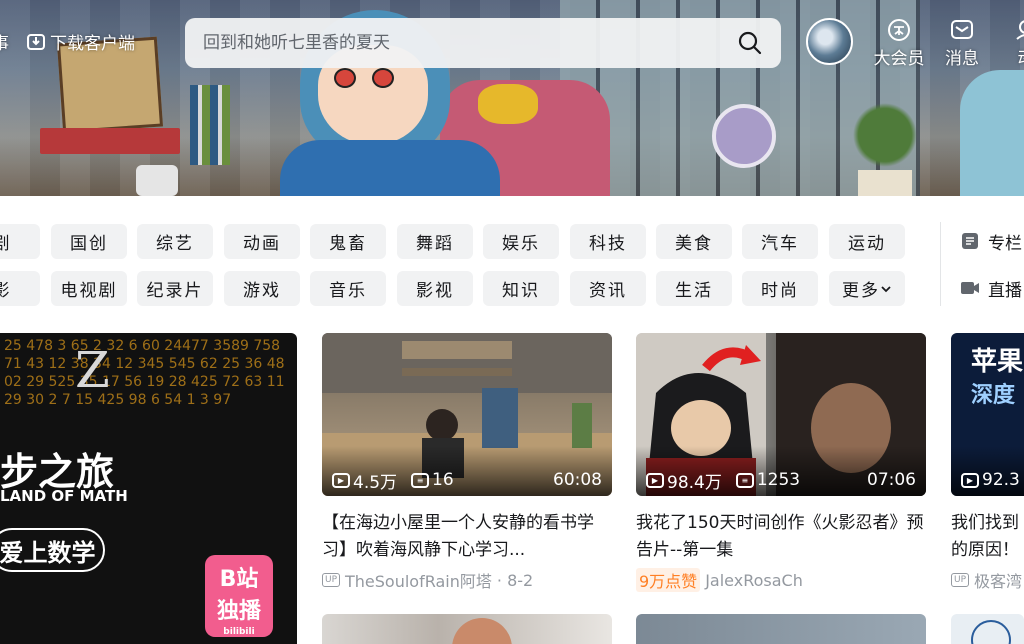  Describe the element at coordinates (744, 136) in the screenshot. I see `banner-fan` at that location.